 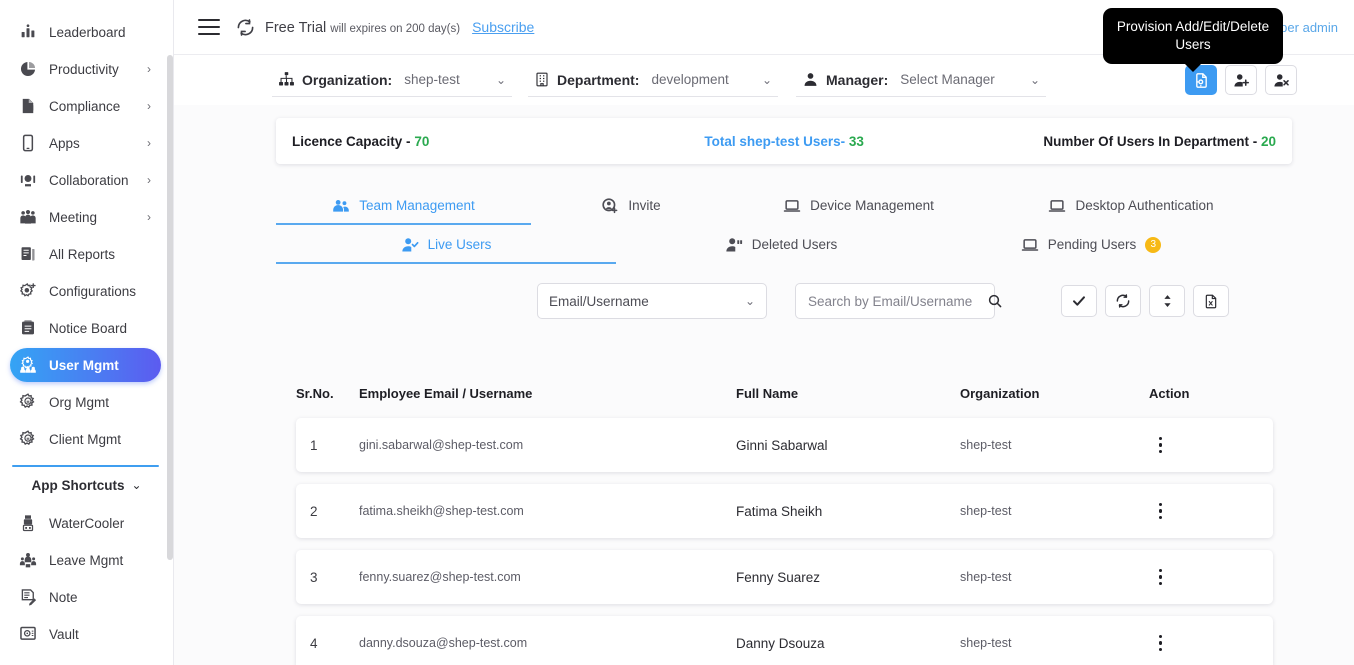 What do you see at coordinates (85, 402) in the screenshot?
I see `sidebar-item-org-mgmt: Org Mgmt` at bounding box center [85, 402].